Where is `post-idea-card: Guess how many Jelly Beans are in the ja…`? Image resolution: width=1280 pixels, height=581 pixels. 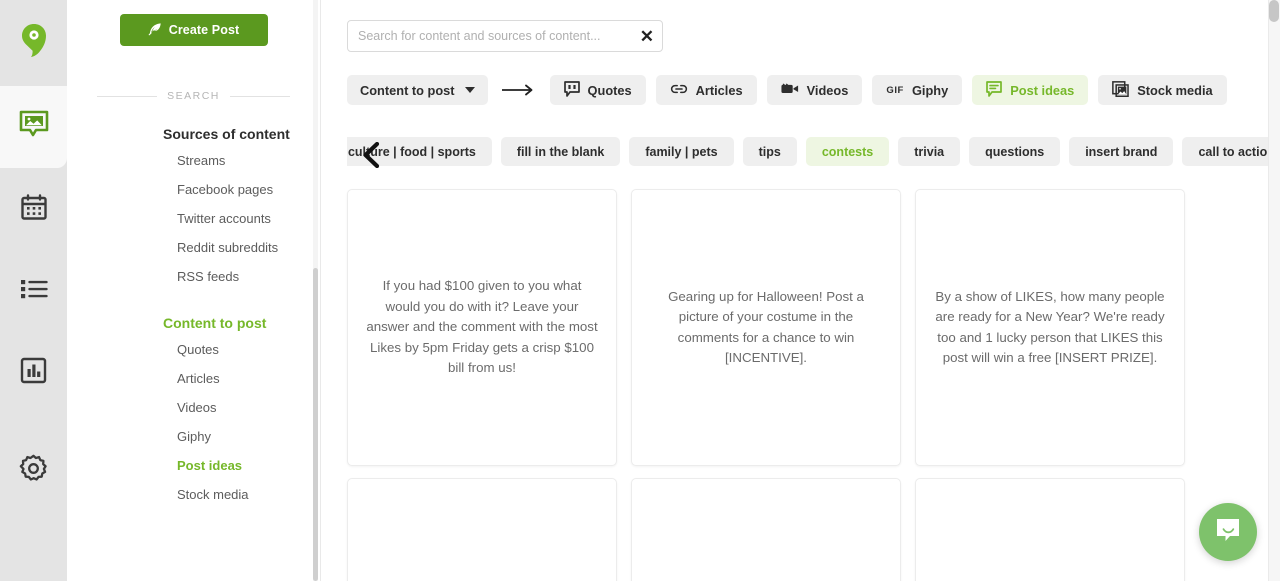 post-idea-card: Guess how many Jelly Beans are in the ja… is located at coordinates (1050, 529).